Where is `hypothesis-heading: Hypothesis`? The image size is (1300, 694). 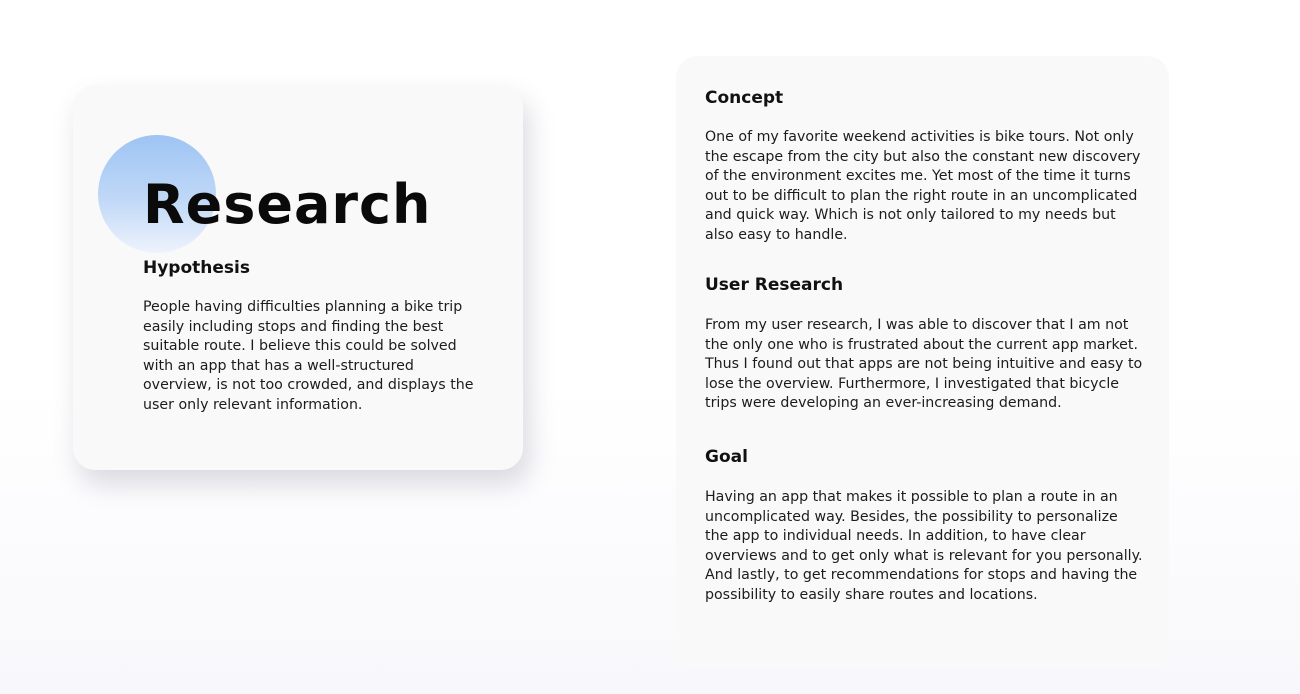
hypothesis-heading: Hypothesis is located at coordinates (196, 268).